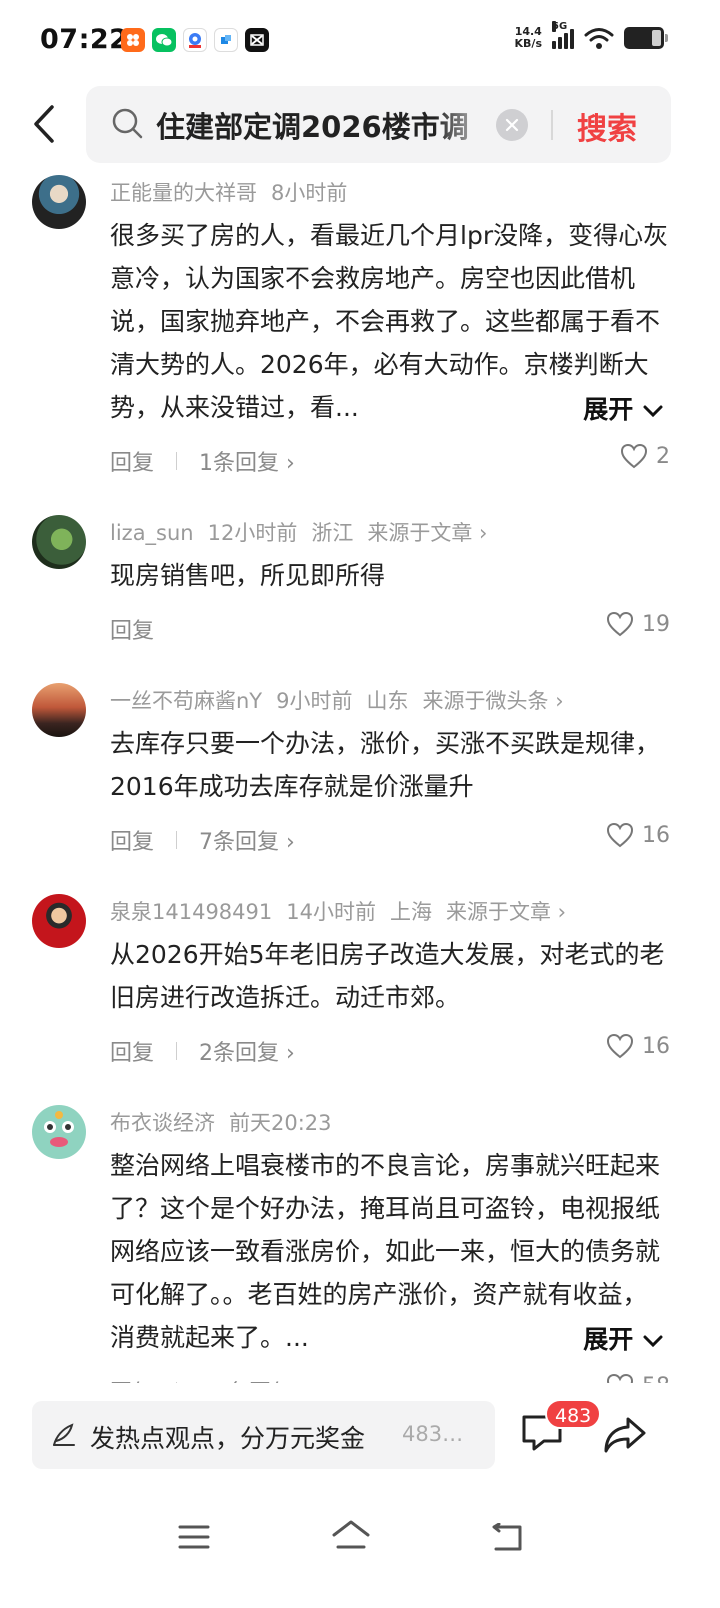 The width and height of the screenshot is (720, 1608). Describe the element at coordinates (410, 912) in the screenshot. I see `comment-location: 上海` at that location.